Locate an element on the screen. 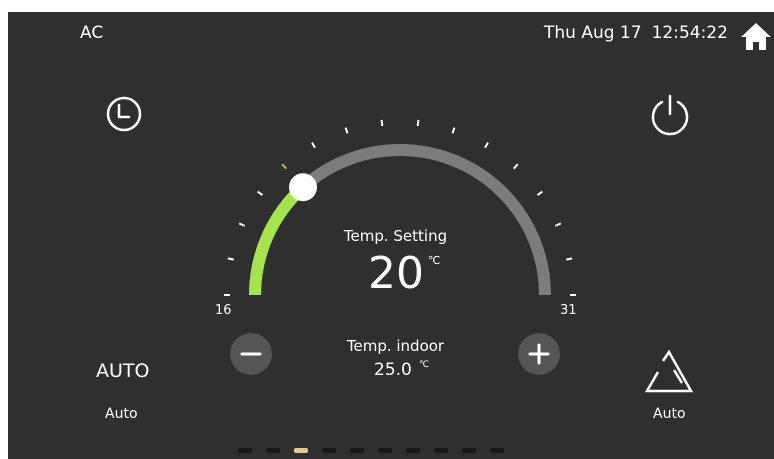 Image resolution: width=774 pixels, height=459 pixels. mode-label: Auto is located at coordinates (121, 414).